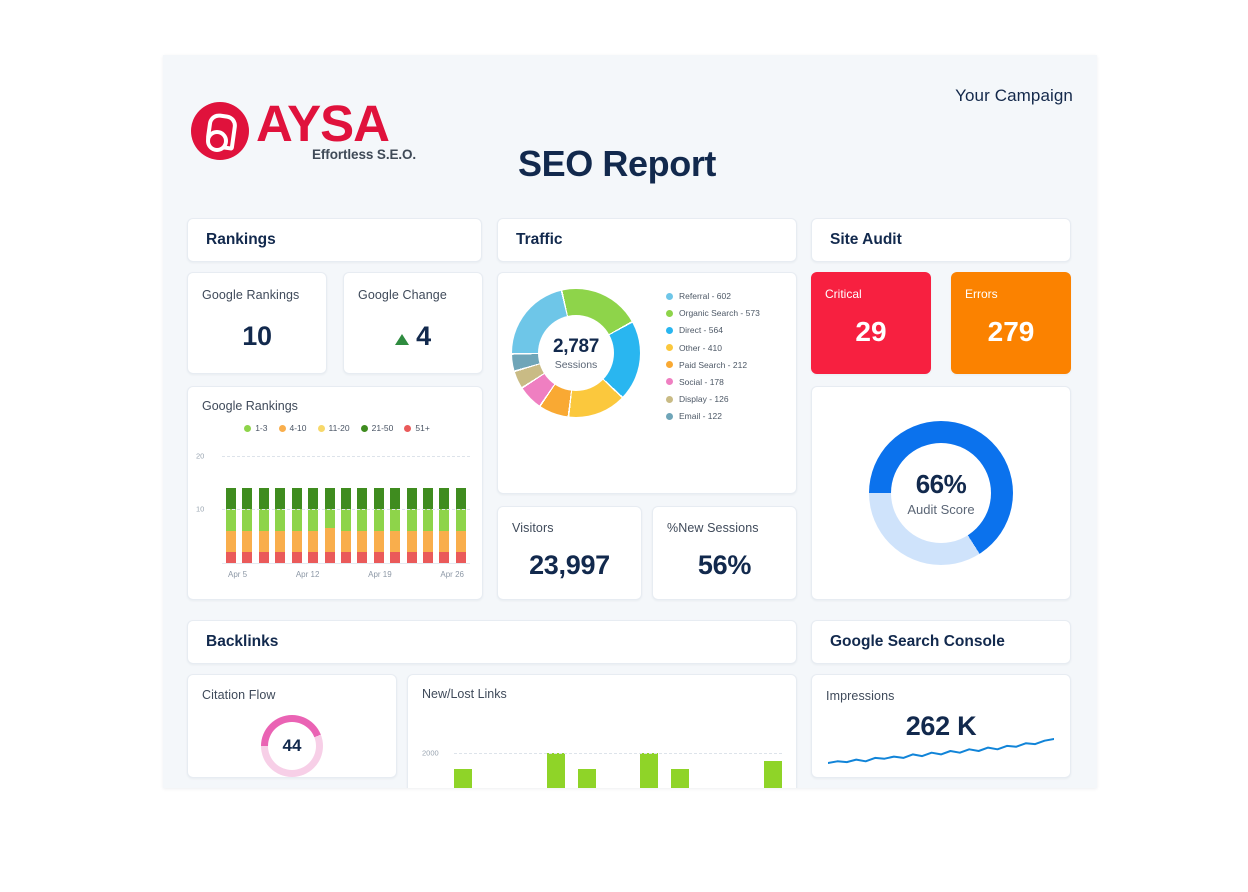 The height and width of the screenshot is (892, 1248). I want to click on chart-ytick-label: 2000, so click(430, 753).